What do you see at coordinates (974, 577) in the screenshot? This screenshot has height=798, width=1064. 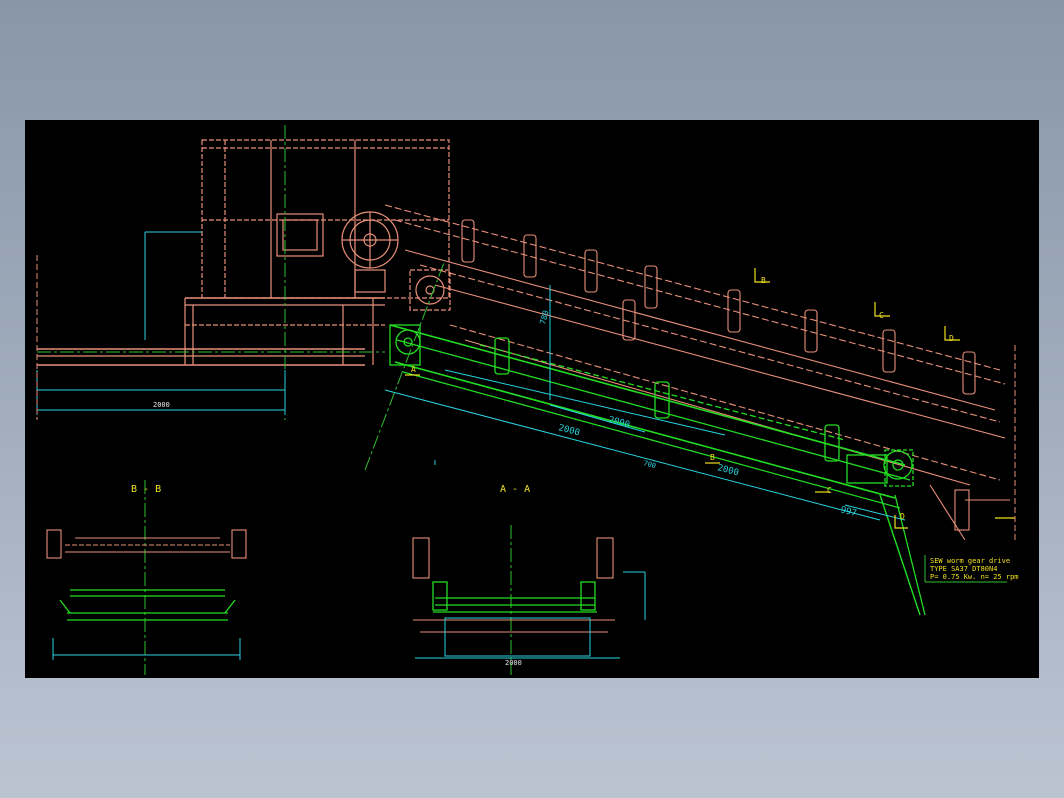 I see `note-line3: P= 0.75 Kw. n= 25 rpm` at bounding box center [974, 577].